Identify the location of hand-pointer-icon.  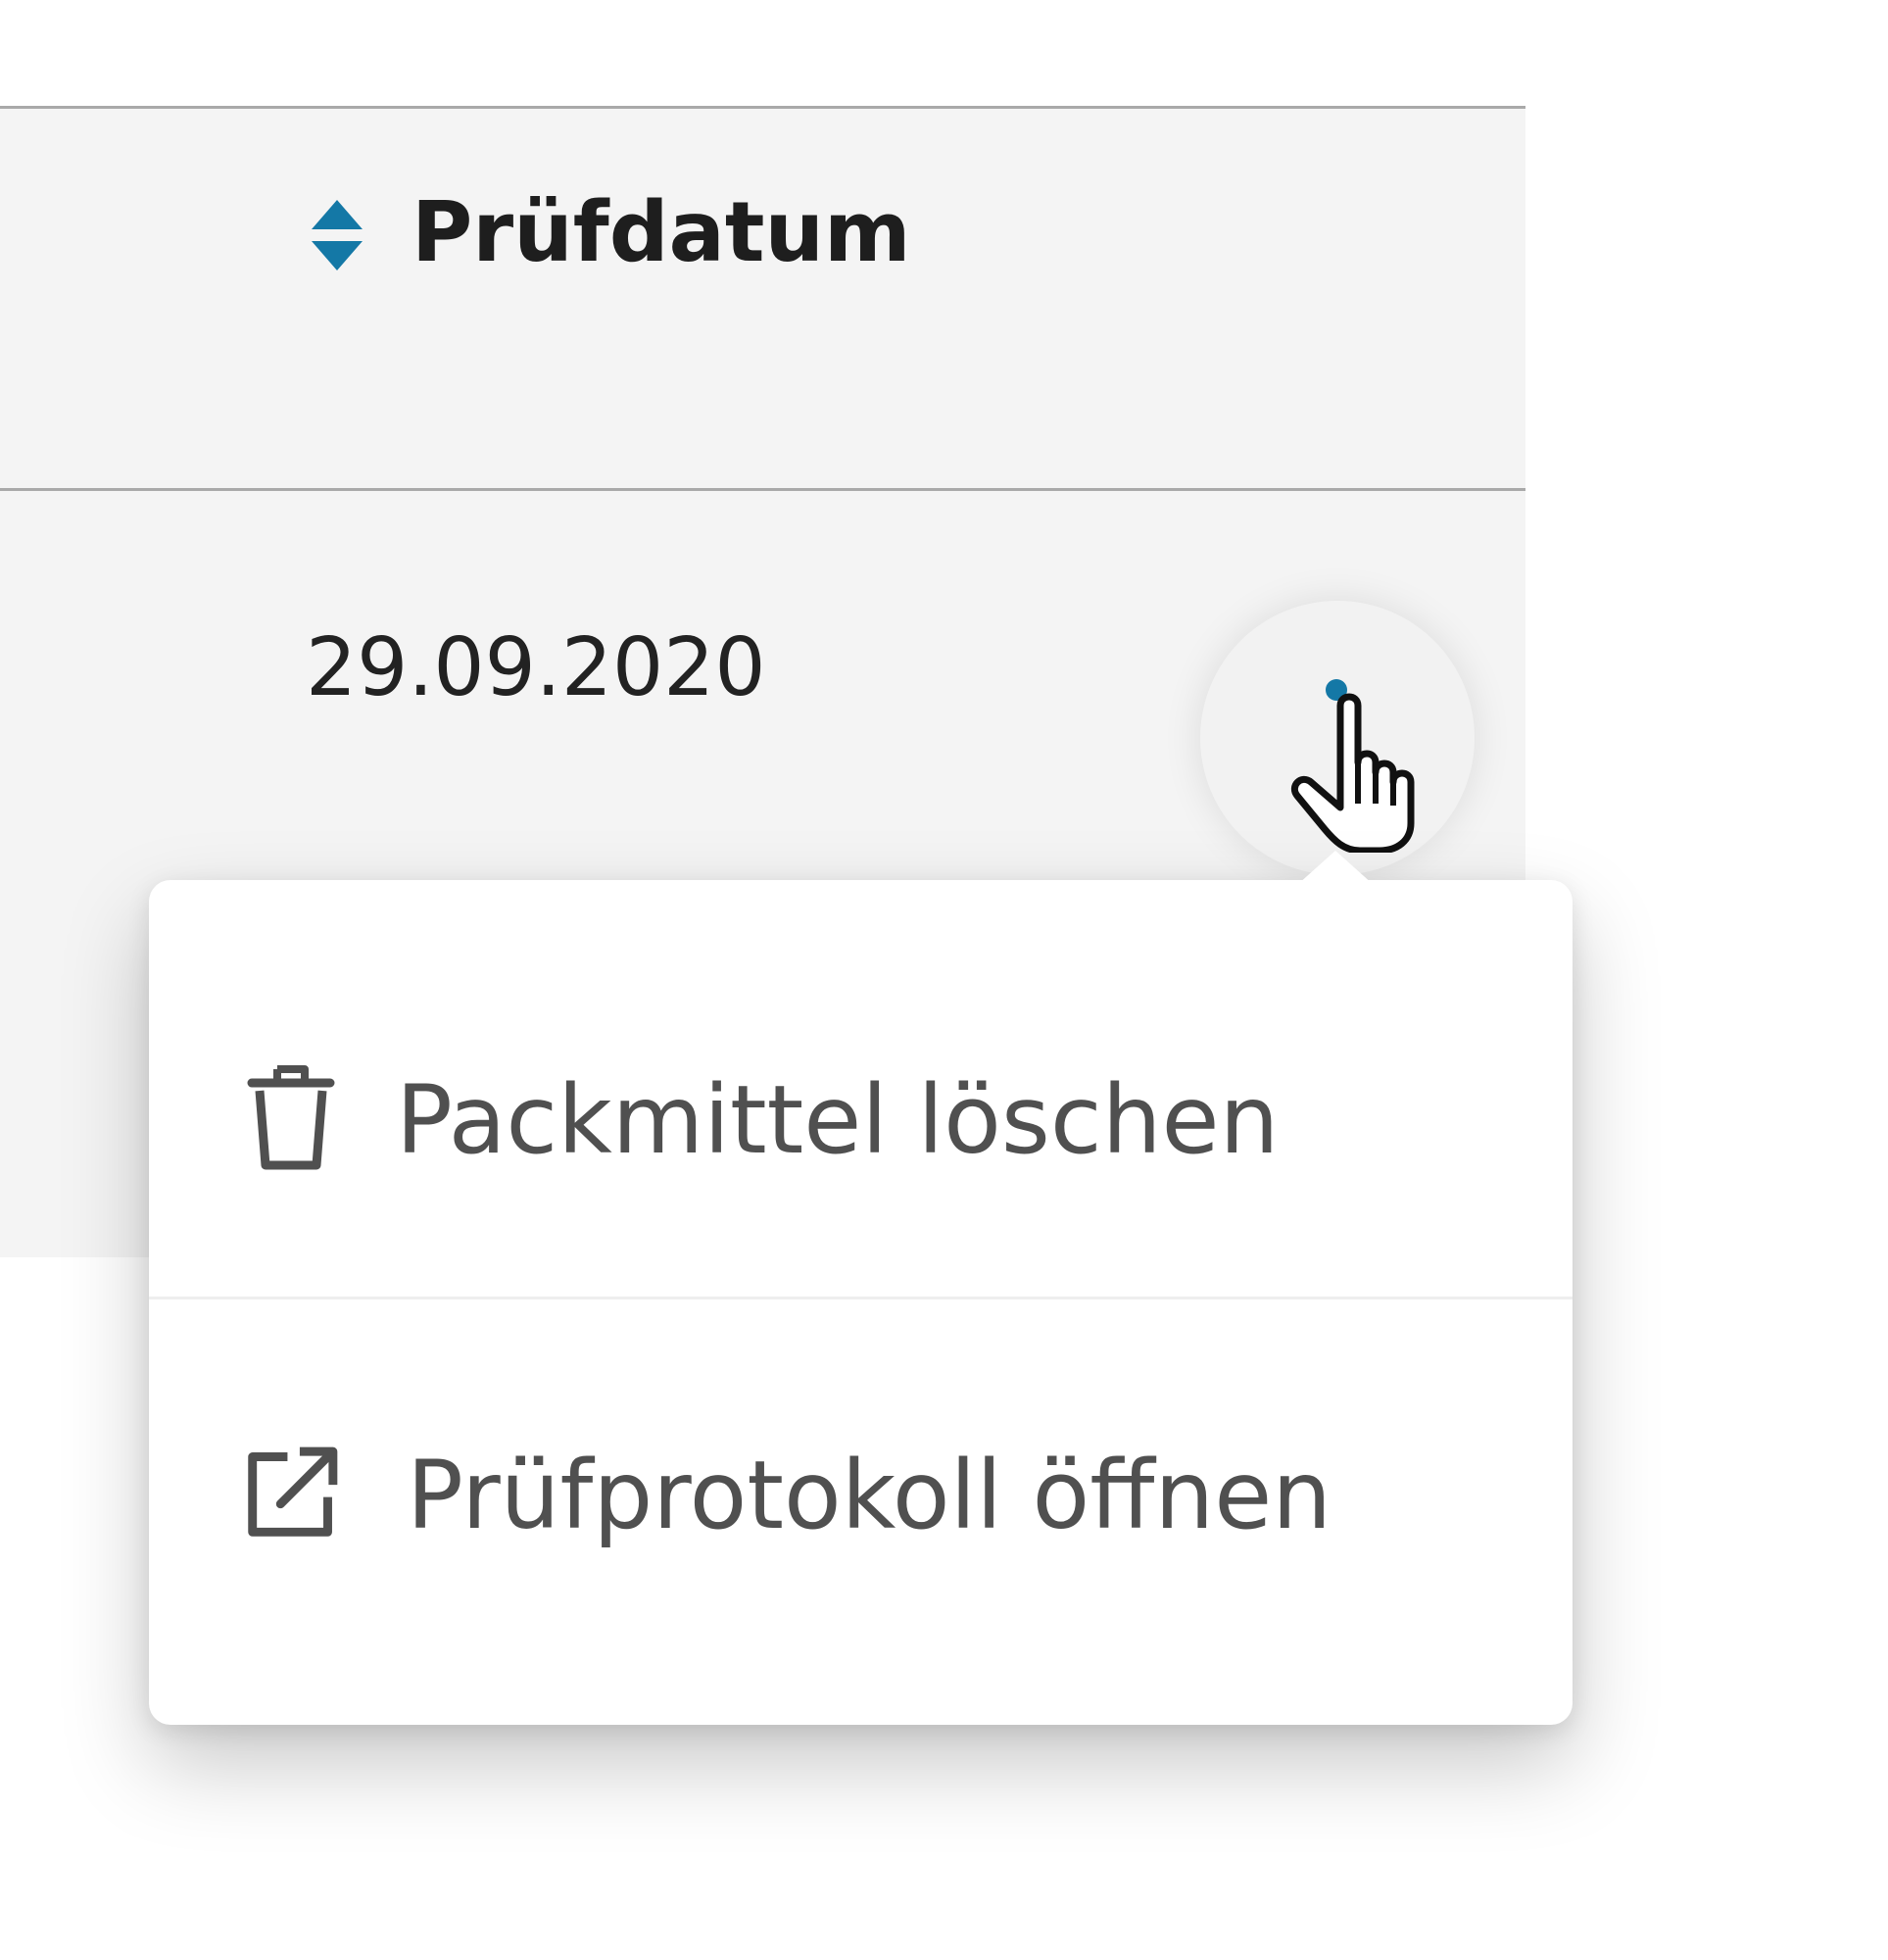
(1352, 773).